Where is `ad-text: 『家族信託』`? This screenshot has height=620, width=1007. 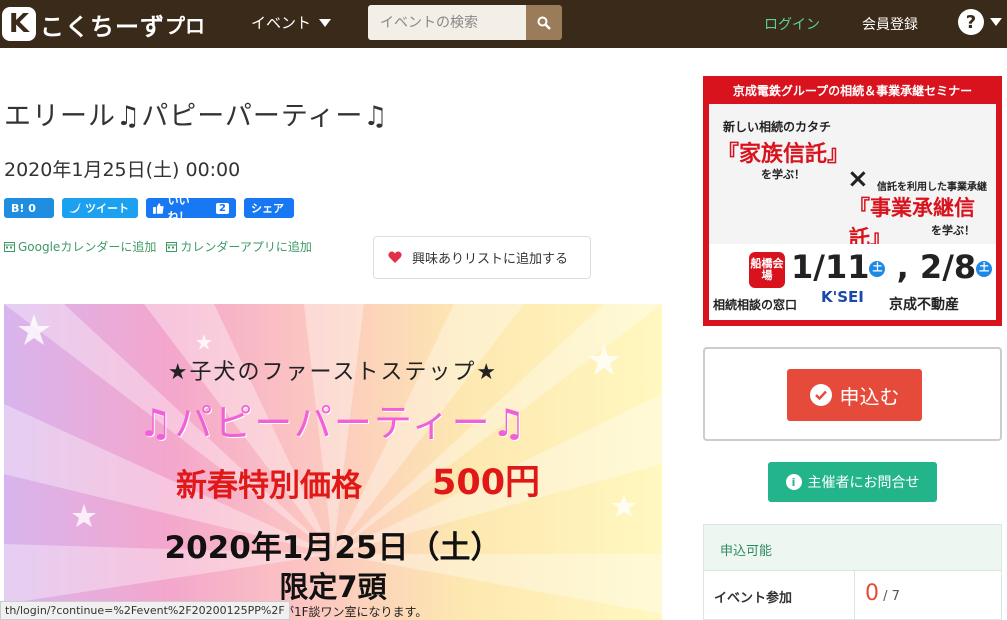
ad-text: 『家族信託』 is located at coordinates (783, 154).